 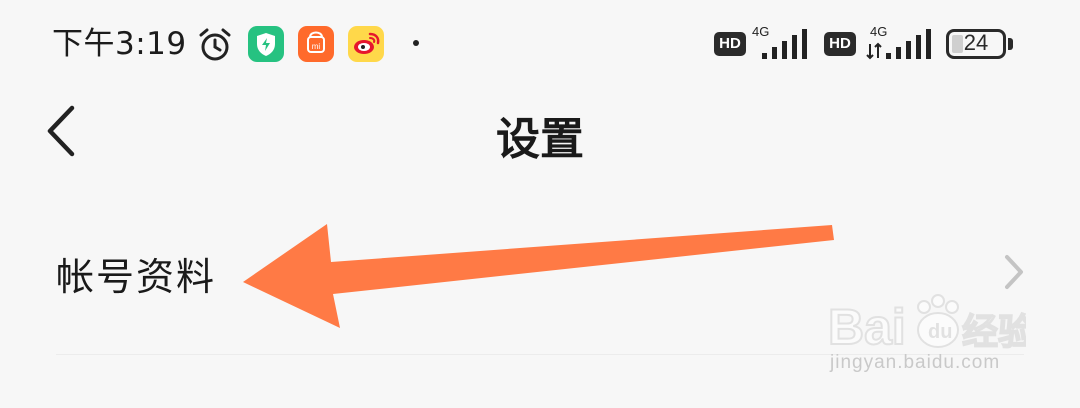 I want to click on svg-text: Bai, so click(x=867, y=327).